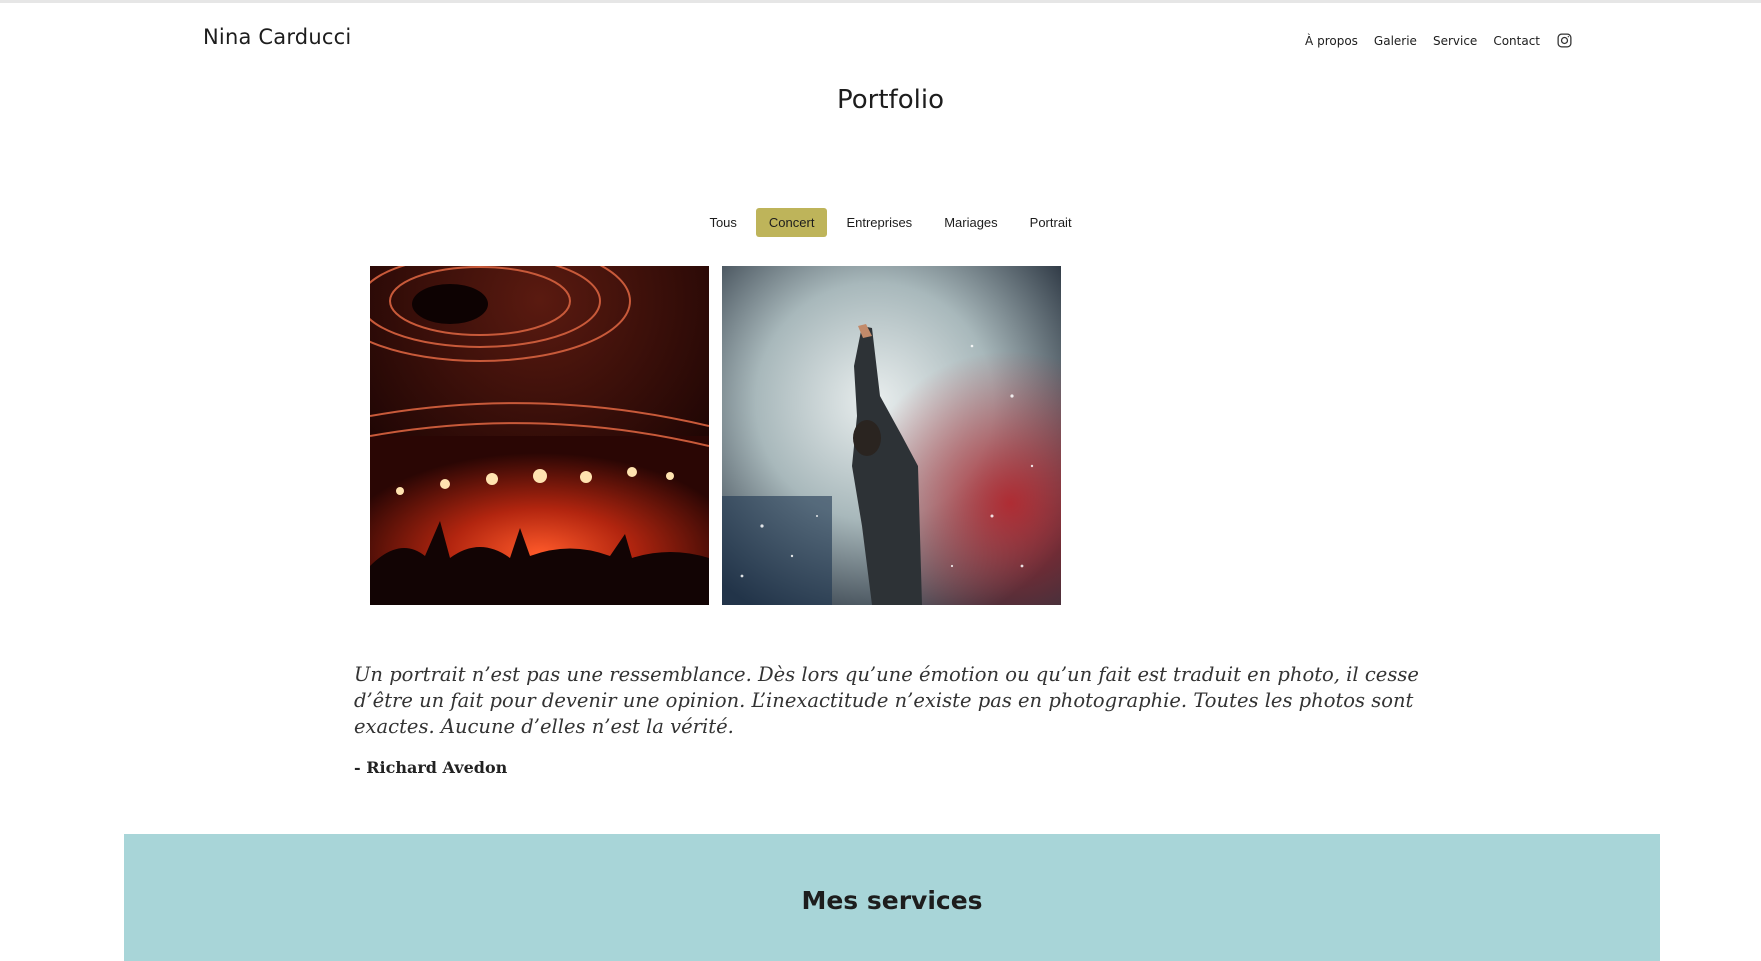 The image size is (1761, 961). Describe the element at coordinates (970, 222) in the screenshot. I see `filter-mariages: Mariages` at that location.